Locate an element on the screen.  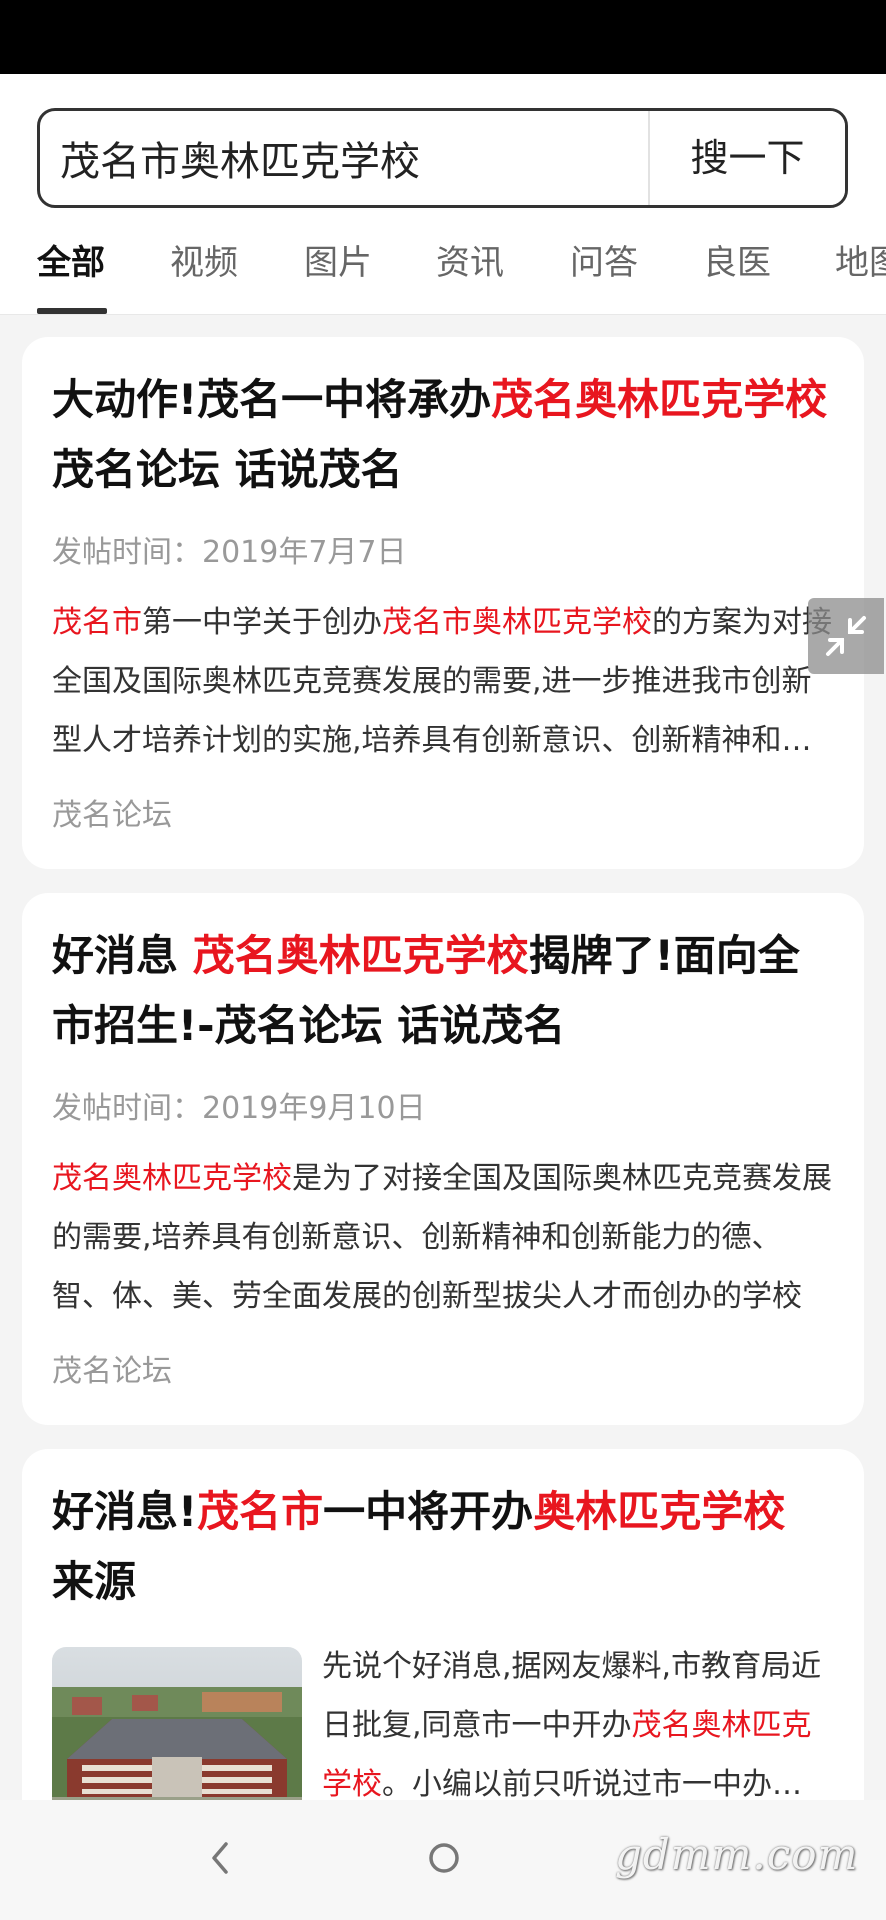
tab-map: 地图 is located at coordinates (860, 276).